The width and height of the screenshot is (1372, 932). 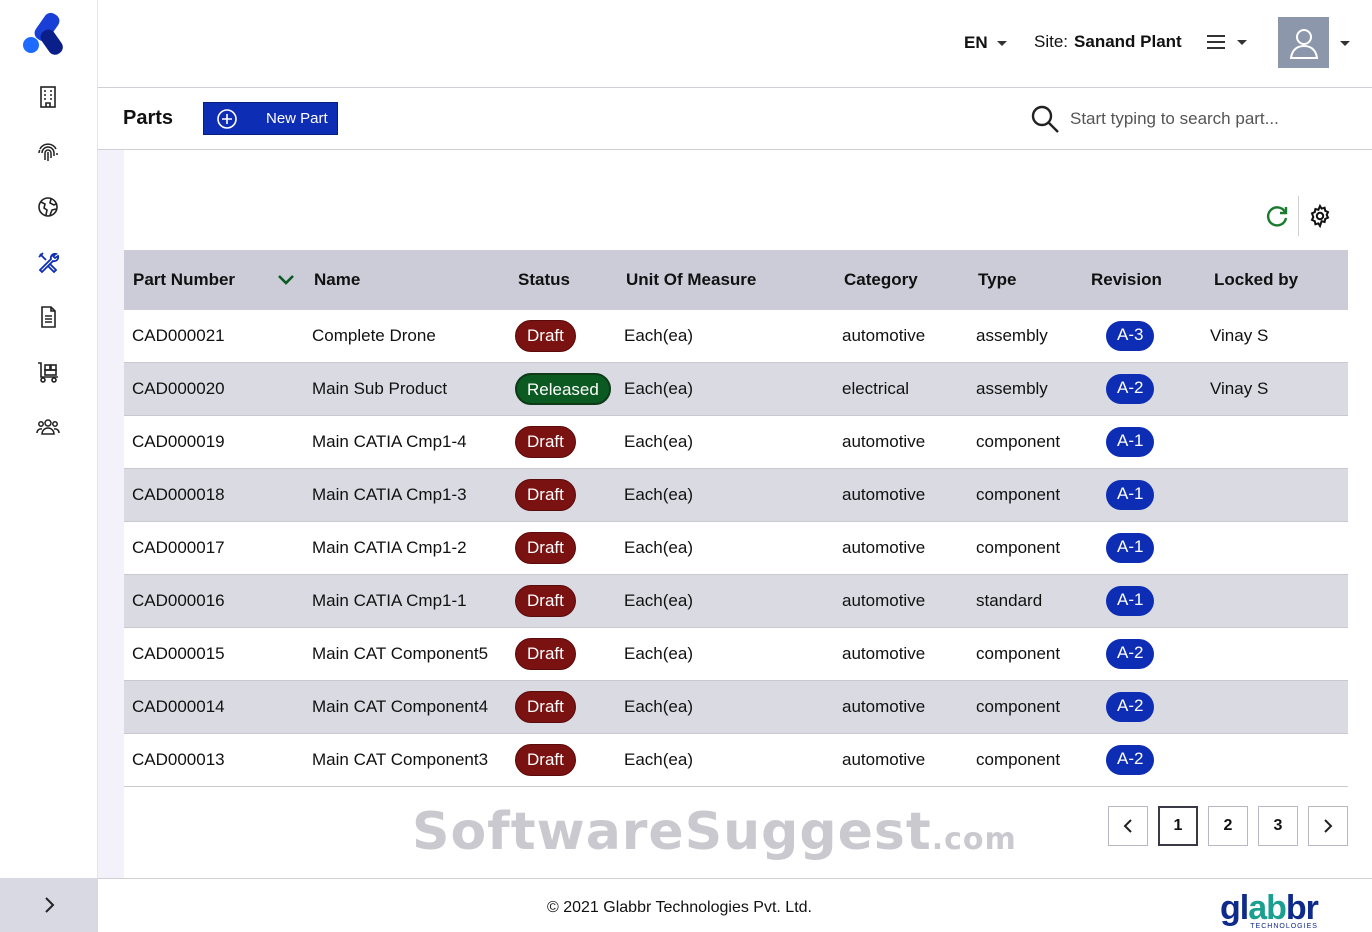 I want to click on search-input, so click(x=1190, y=119).